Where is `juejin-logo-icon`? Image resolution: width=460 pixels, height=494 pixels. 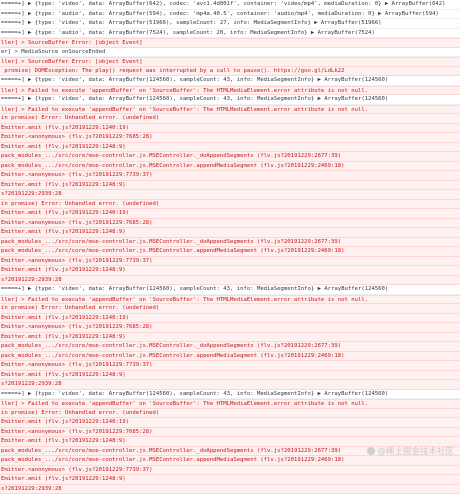 juejin-logo-icon is located at coordinates (371, 451).